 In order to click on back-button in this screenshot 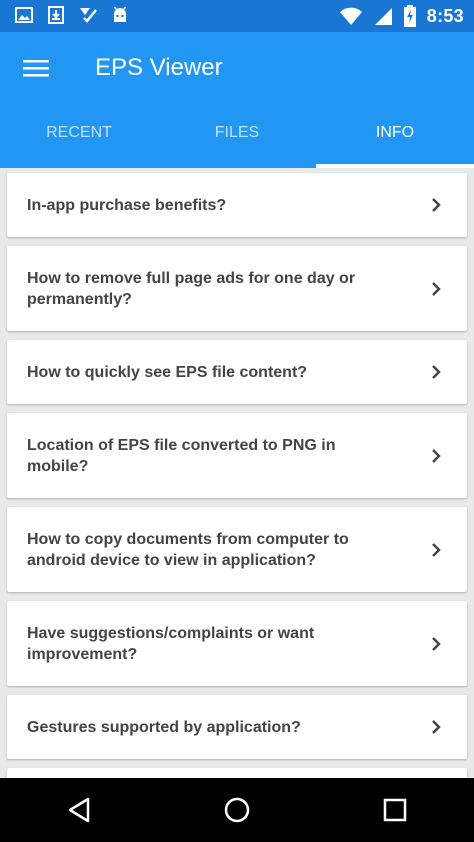, I will do `click(79, 810)`.